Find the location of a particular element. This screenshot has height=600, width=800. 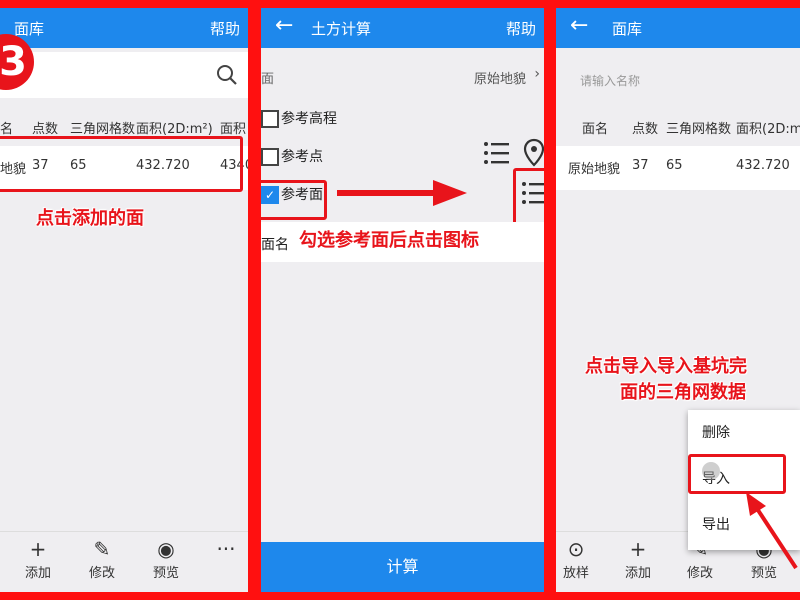

bottom-toolbar: + 添加 ✎ 修改 ◉ 预览 ··· is located at coordinates (124, 561).